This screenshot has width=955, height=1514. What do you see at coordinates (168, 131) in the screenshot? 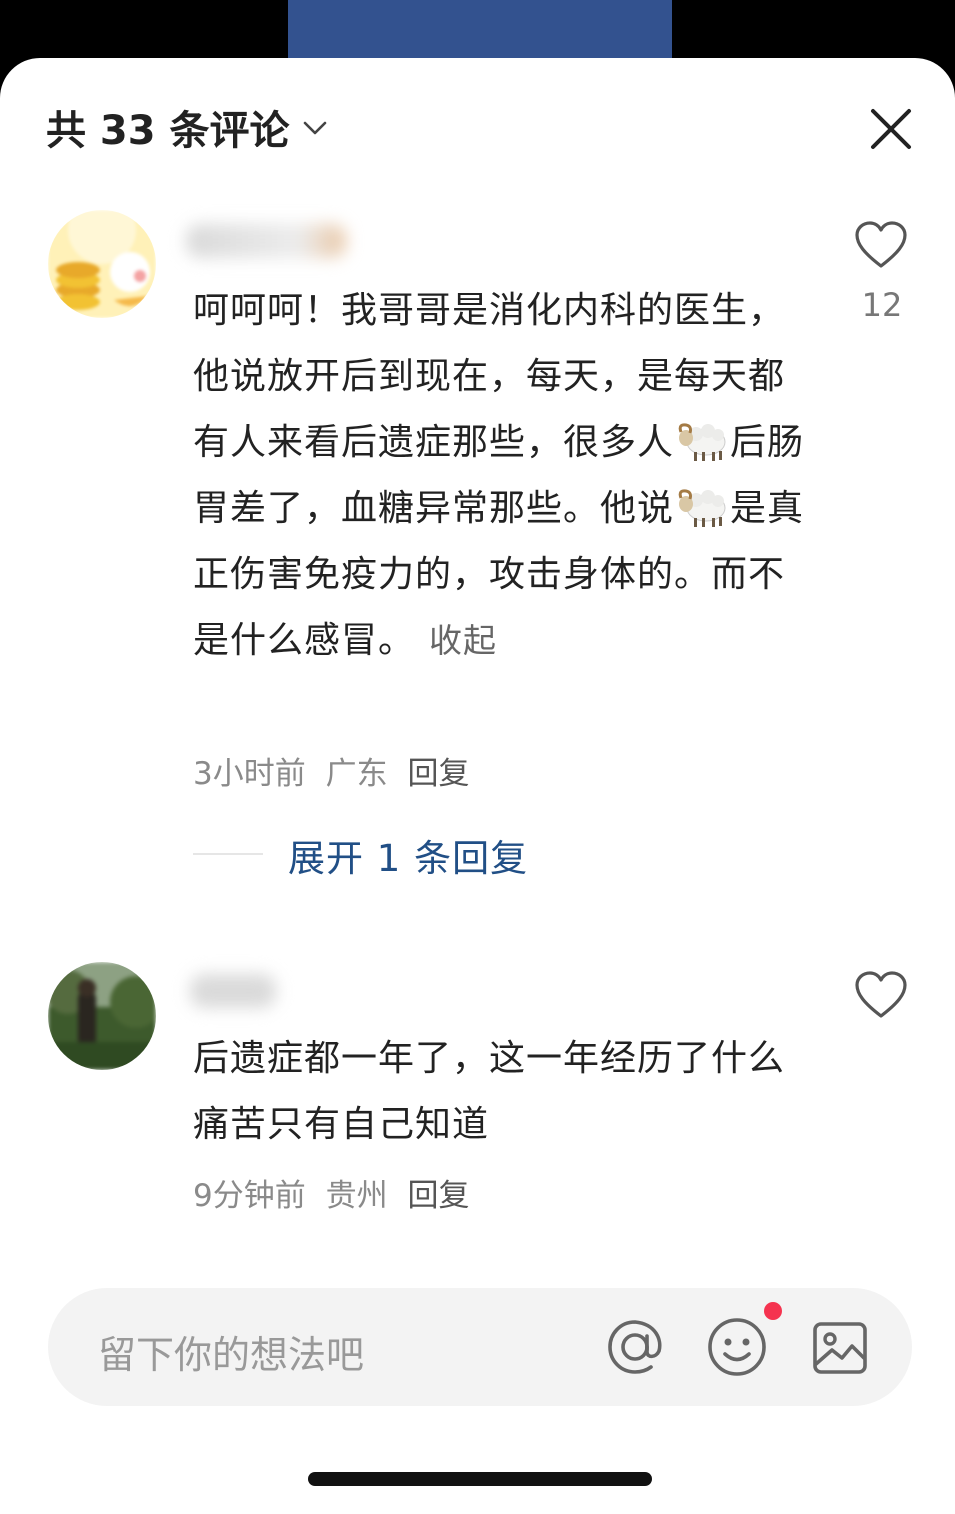
I see `page-title: 共 33 条评论` at bounding box center [168, 131].